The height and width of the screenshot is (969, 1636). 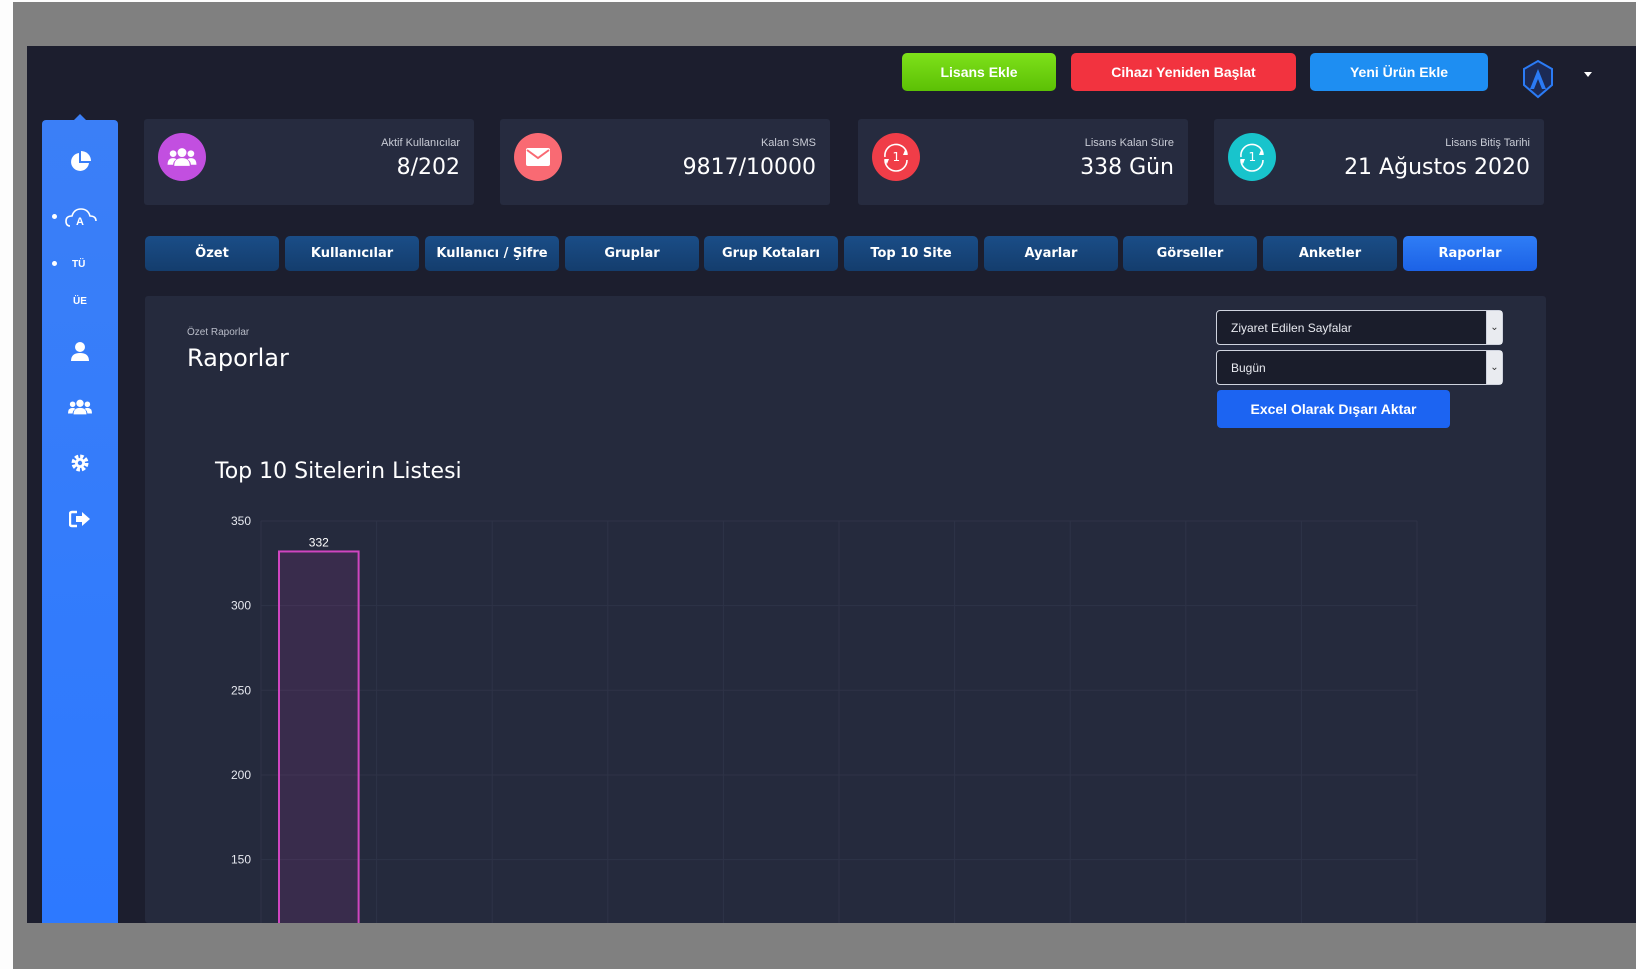 I want to click on language-option-tr: TÜ, so click(x=78, y=264).